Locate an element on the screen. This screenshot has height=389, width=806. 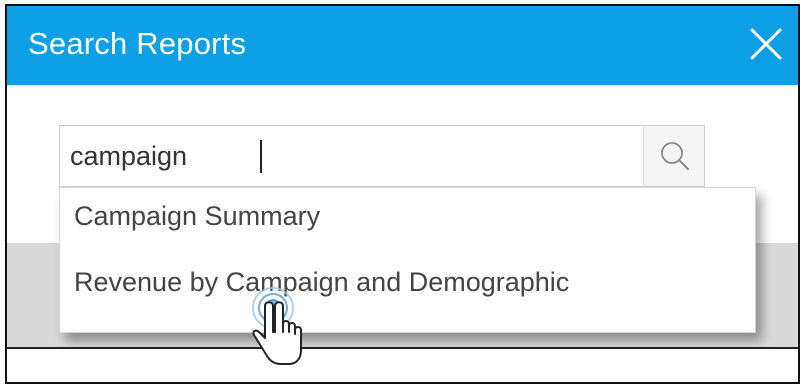
close-button is located at coordinates (766, 44).